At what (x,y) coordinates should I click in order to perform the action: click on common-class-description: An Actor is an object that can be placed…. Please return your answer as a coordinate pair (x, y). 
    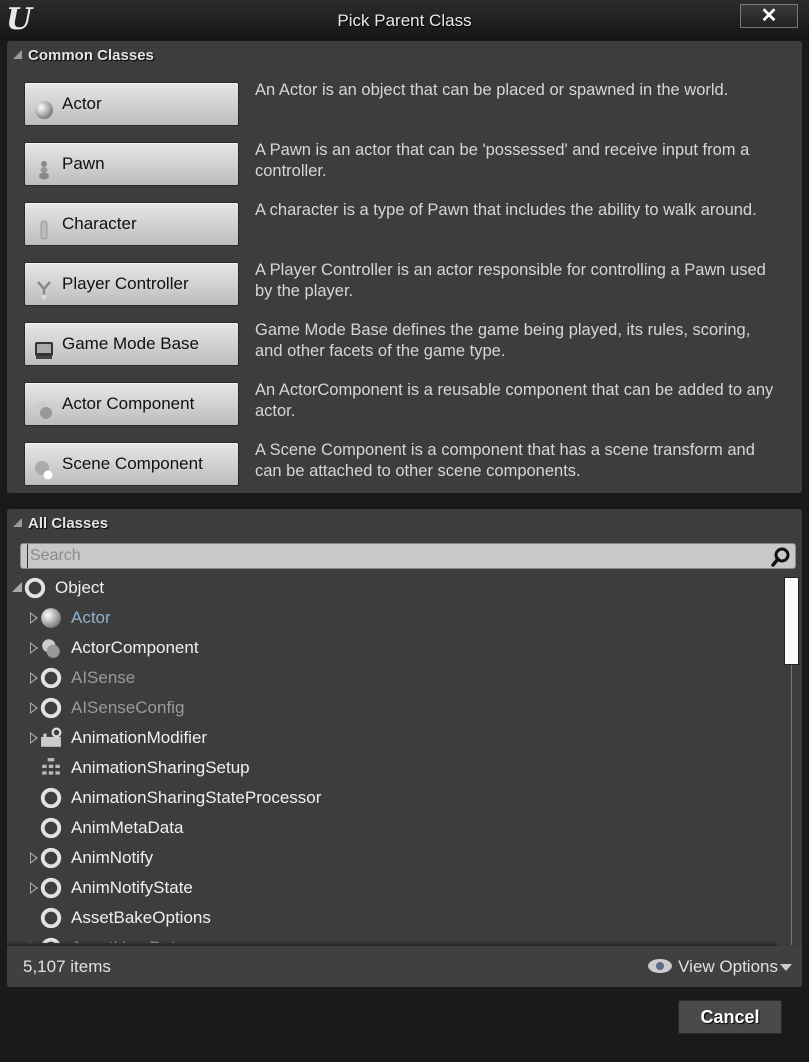
    Looking at the image, I should click on (492, 90).